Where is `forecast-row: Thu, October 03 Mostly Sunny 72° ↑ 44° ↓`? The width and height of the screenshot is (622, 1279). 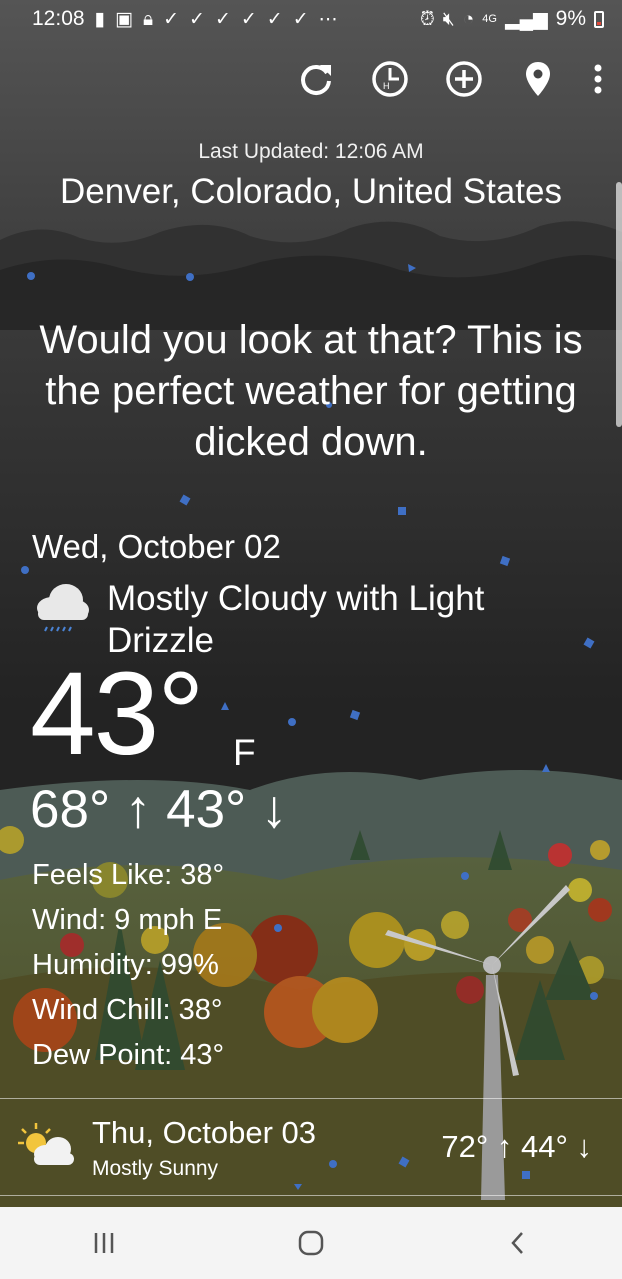
forecast-row: Thu, October 03 Mostly Sunny 72° ↑ 44° ↓ is located at coordinates (311, 1147).